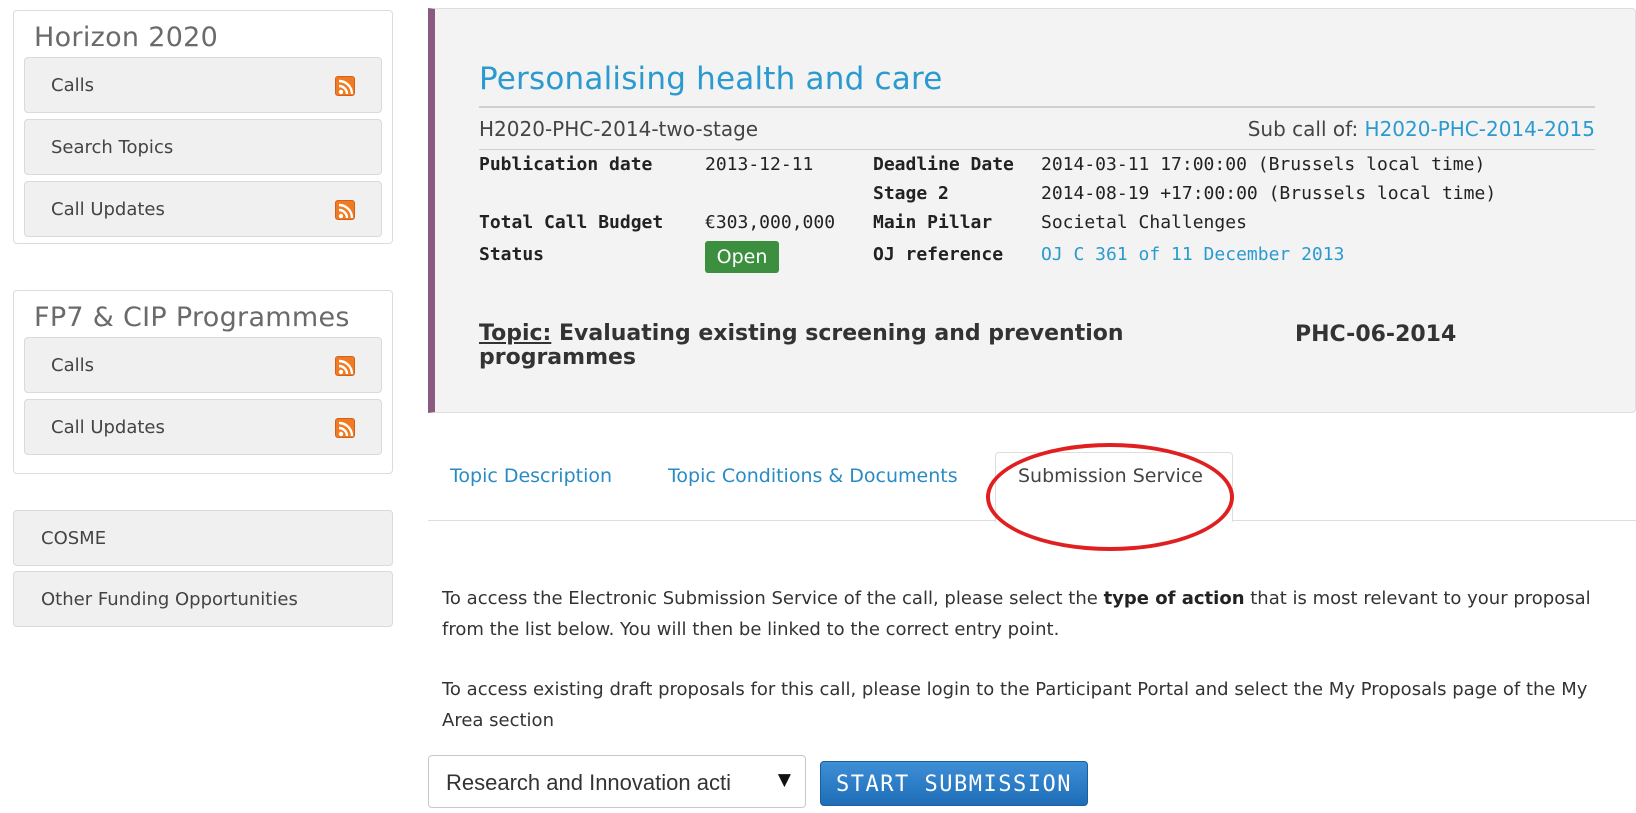 This screenshot has height=813, width=1636. Describe the element at coordinates (784, 780) in the screenshot. I see `chevron-down-icon: ▼` at that location.